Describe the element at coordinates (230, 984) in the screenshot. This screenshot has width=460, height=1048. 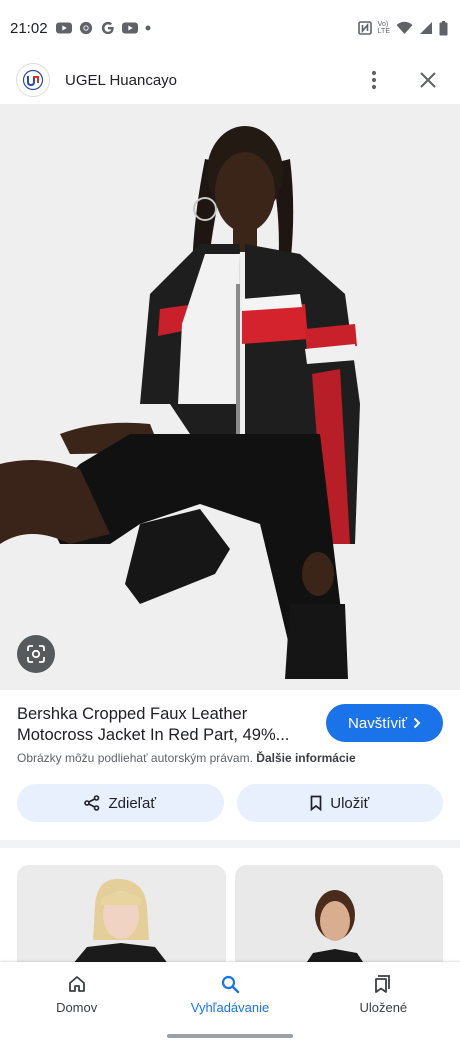
I see `search-icon` at that location.